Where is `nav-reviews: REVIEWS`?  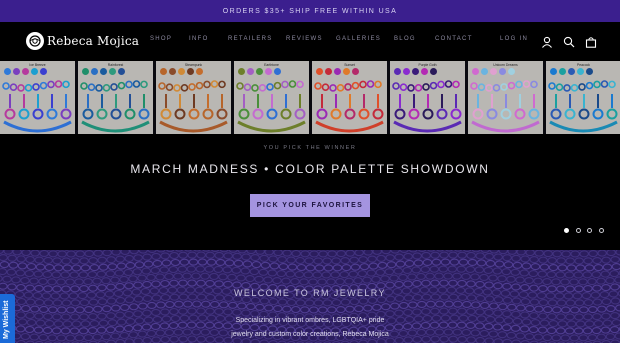 nav-reviews: REVIEWS is located at coordinates (304, 39).